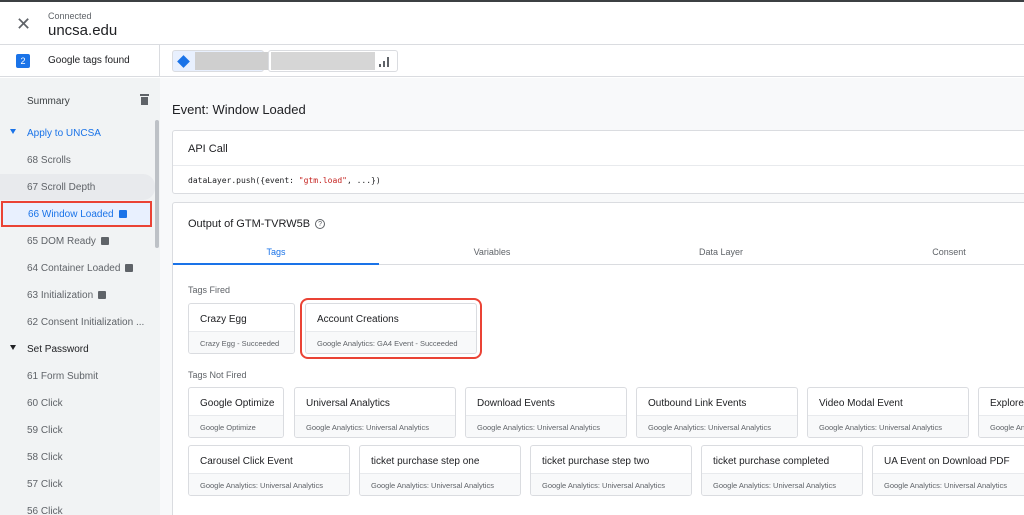  I want to click on sidebar-summary: Summary, so click(48, 101).